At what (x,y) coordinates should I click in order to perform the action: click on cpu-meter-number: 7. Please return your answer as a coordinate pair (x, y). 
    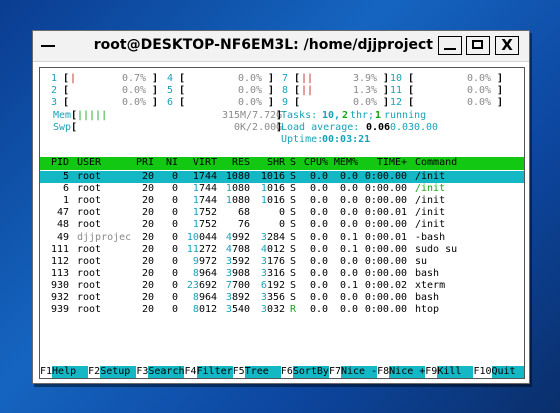
    Looking at the image, I should click on (282, 78).